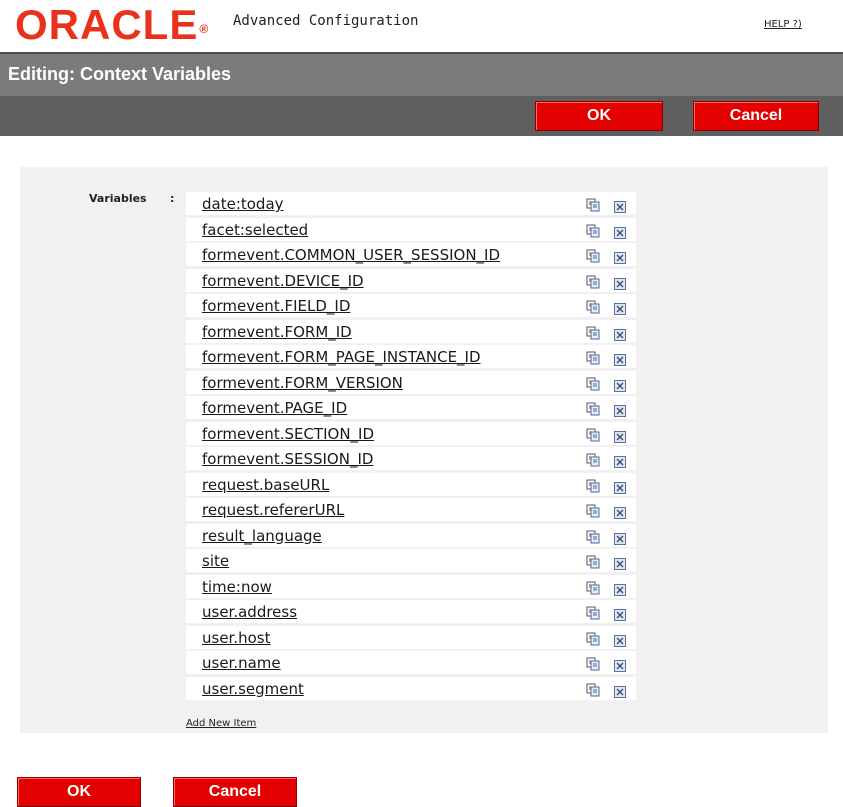 Image resolution: width=843 pixels, height=807 pixels. Describe the element at coordinates (421, 116) in the screenshot. I see `toolbar: OK Cancel` at that location.